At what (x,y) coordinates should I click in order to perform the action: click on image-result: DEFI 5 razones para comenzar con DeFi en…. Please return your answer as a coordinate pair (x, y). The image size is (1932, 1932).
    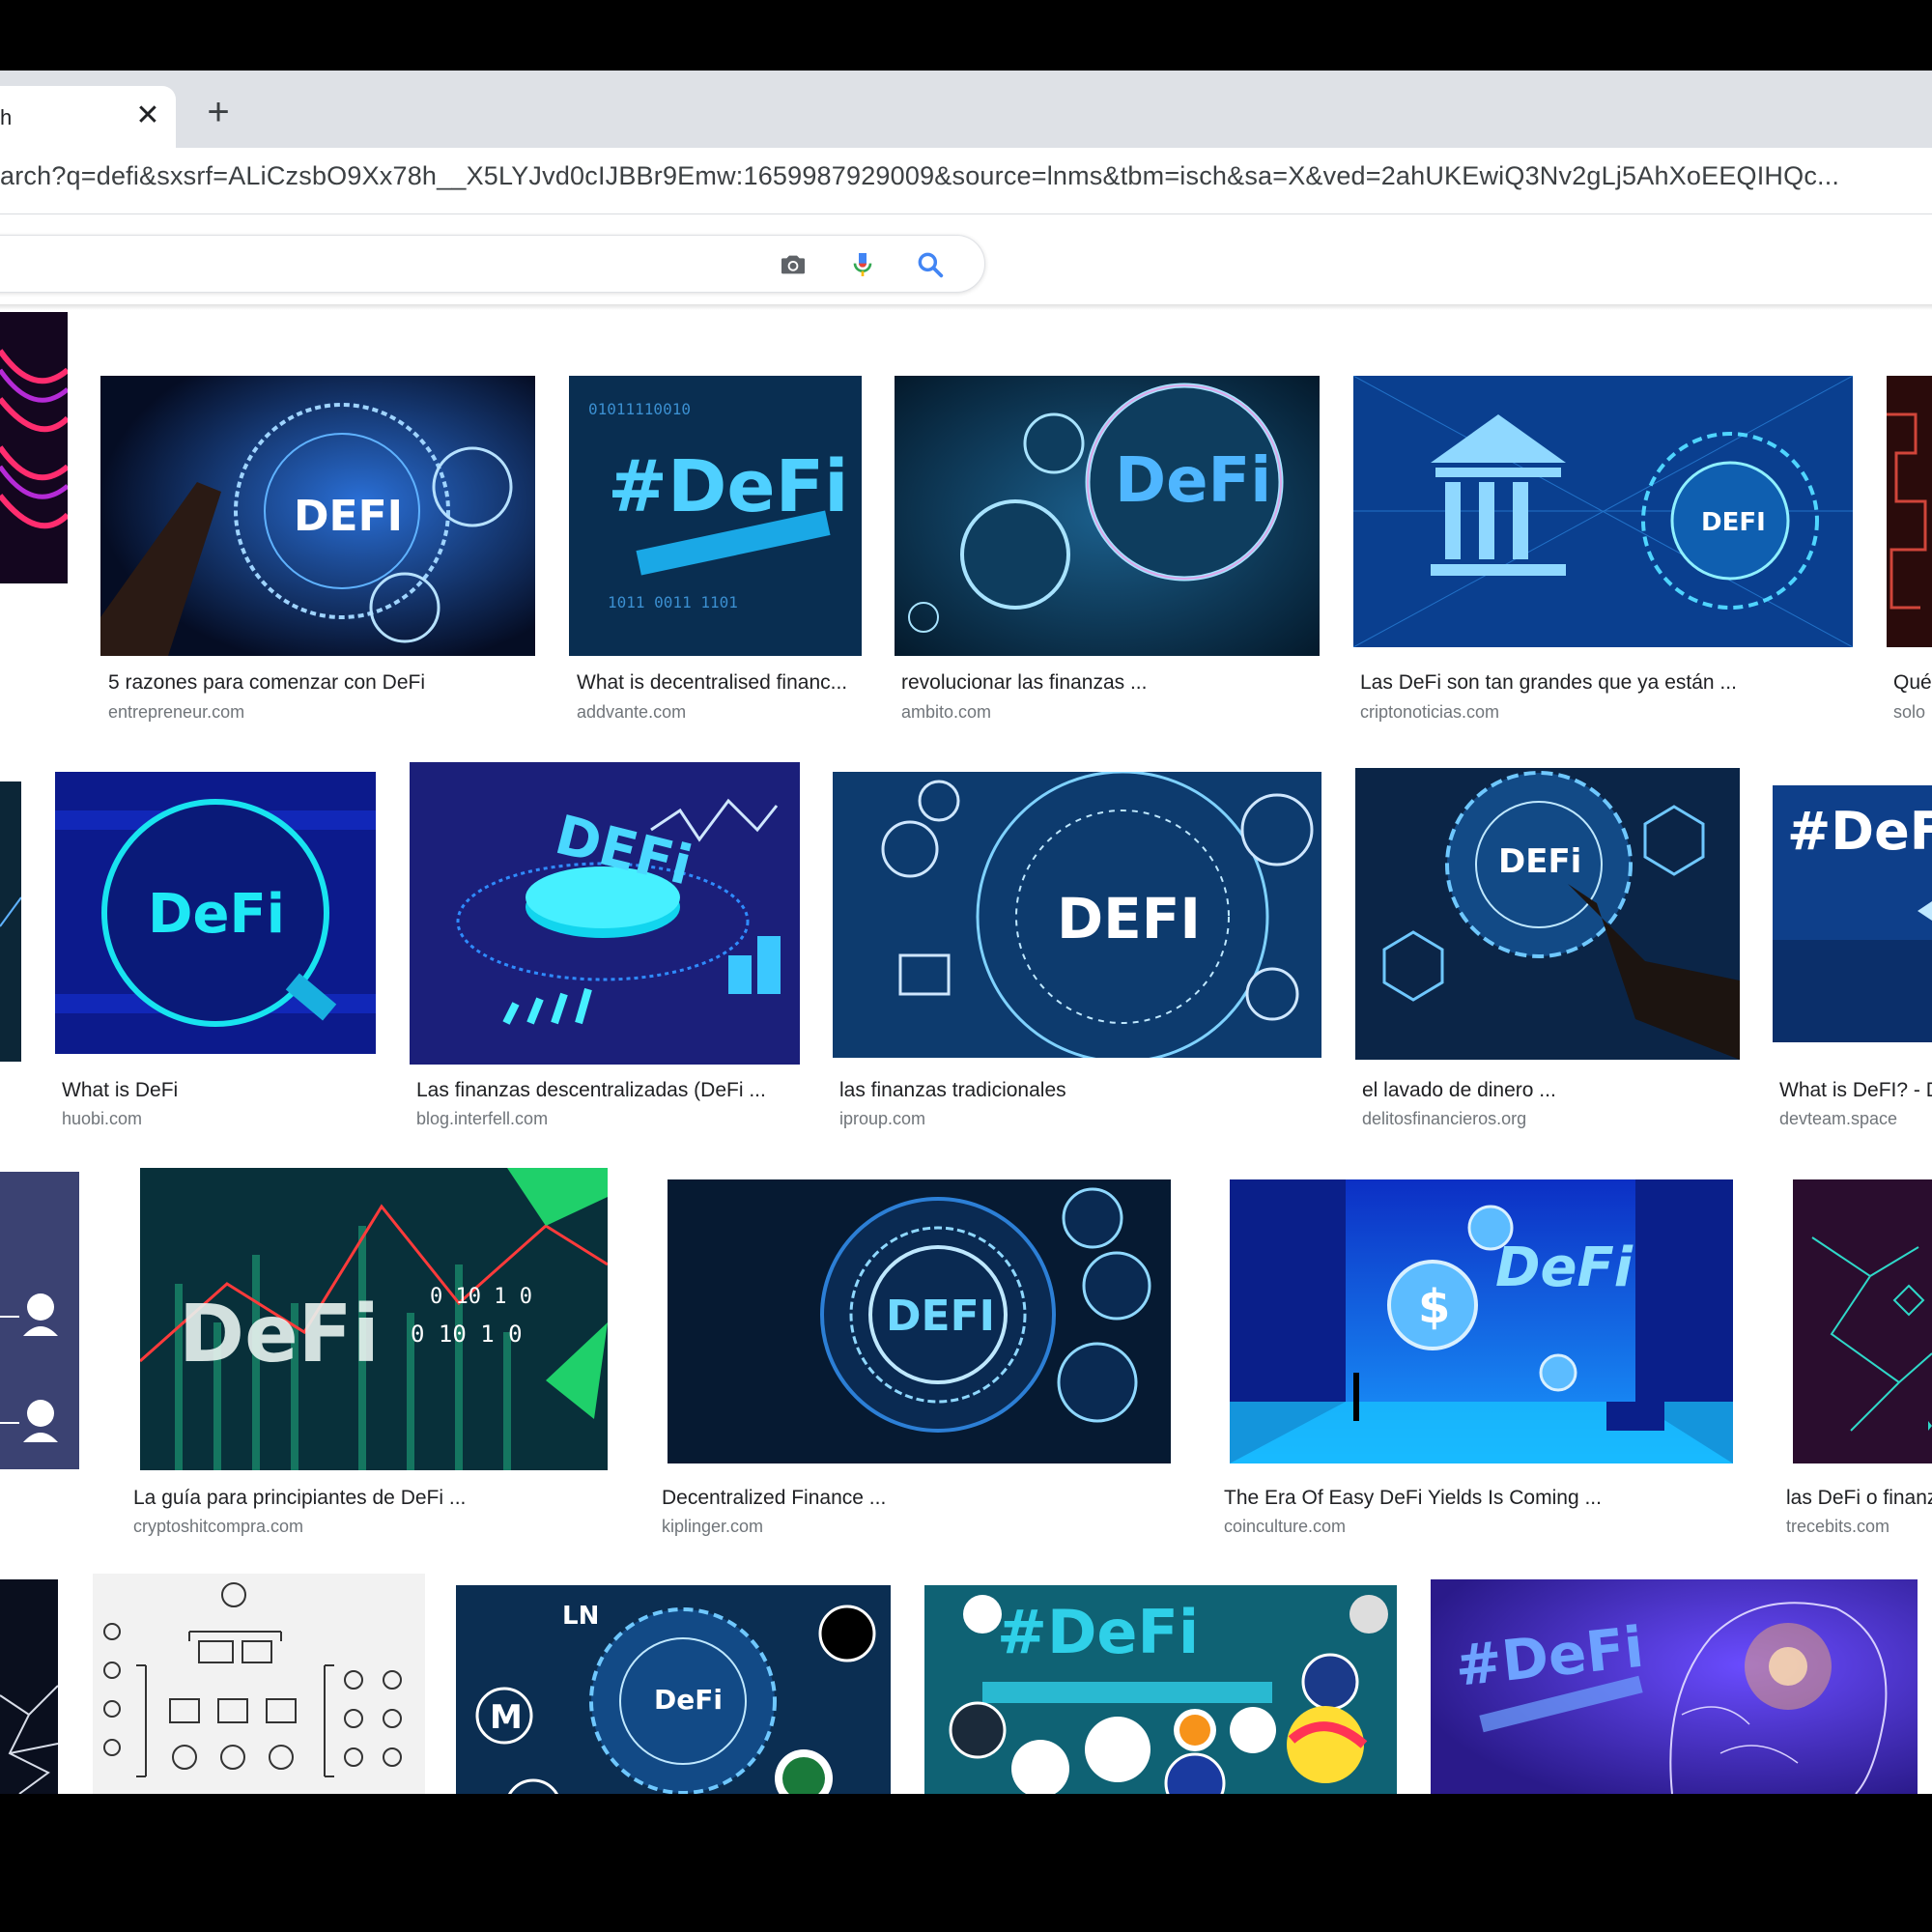
    Looking at the image, I should click on (318, 523).